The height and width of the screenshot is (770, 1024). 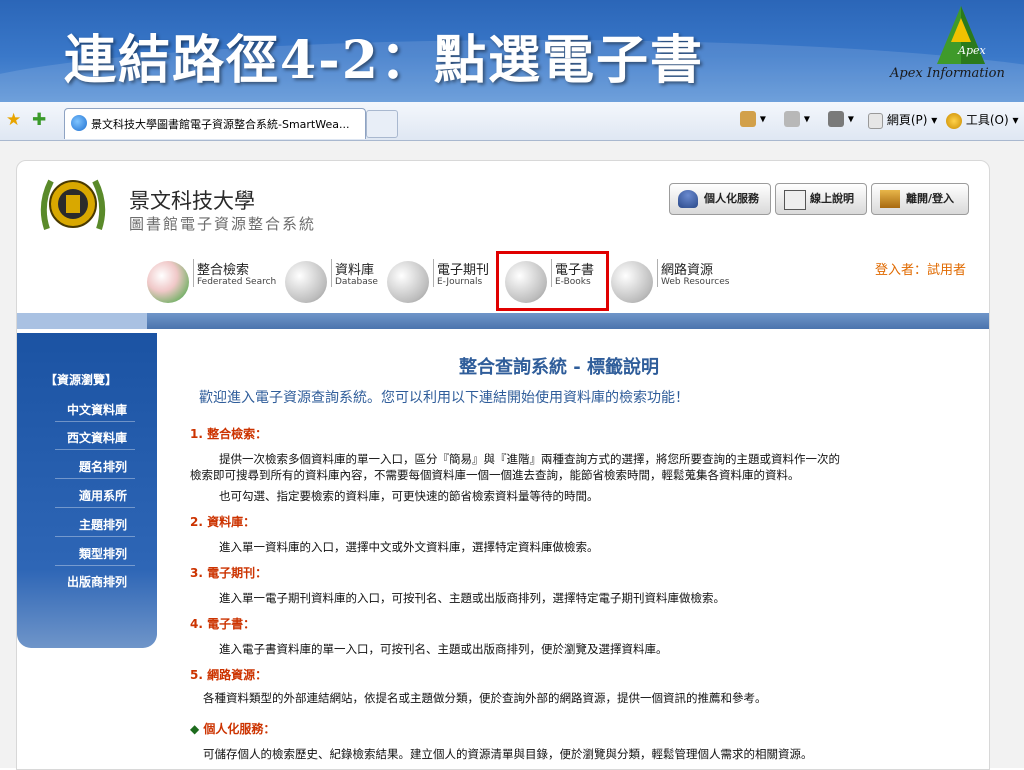 I want to click on web-resources-icon, so click(x=632, y=282).